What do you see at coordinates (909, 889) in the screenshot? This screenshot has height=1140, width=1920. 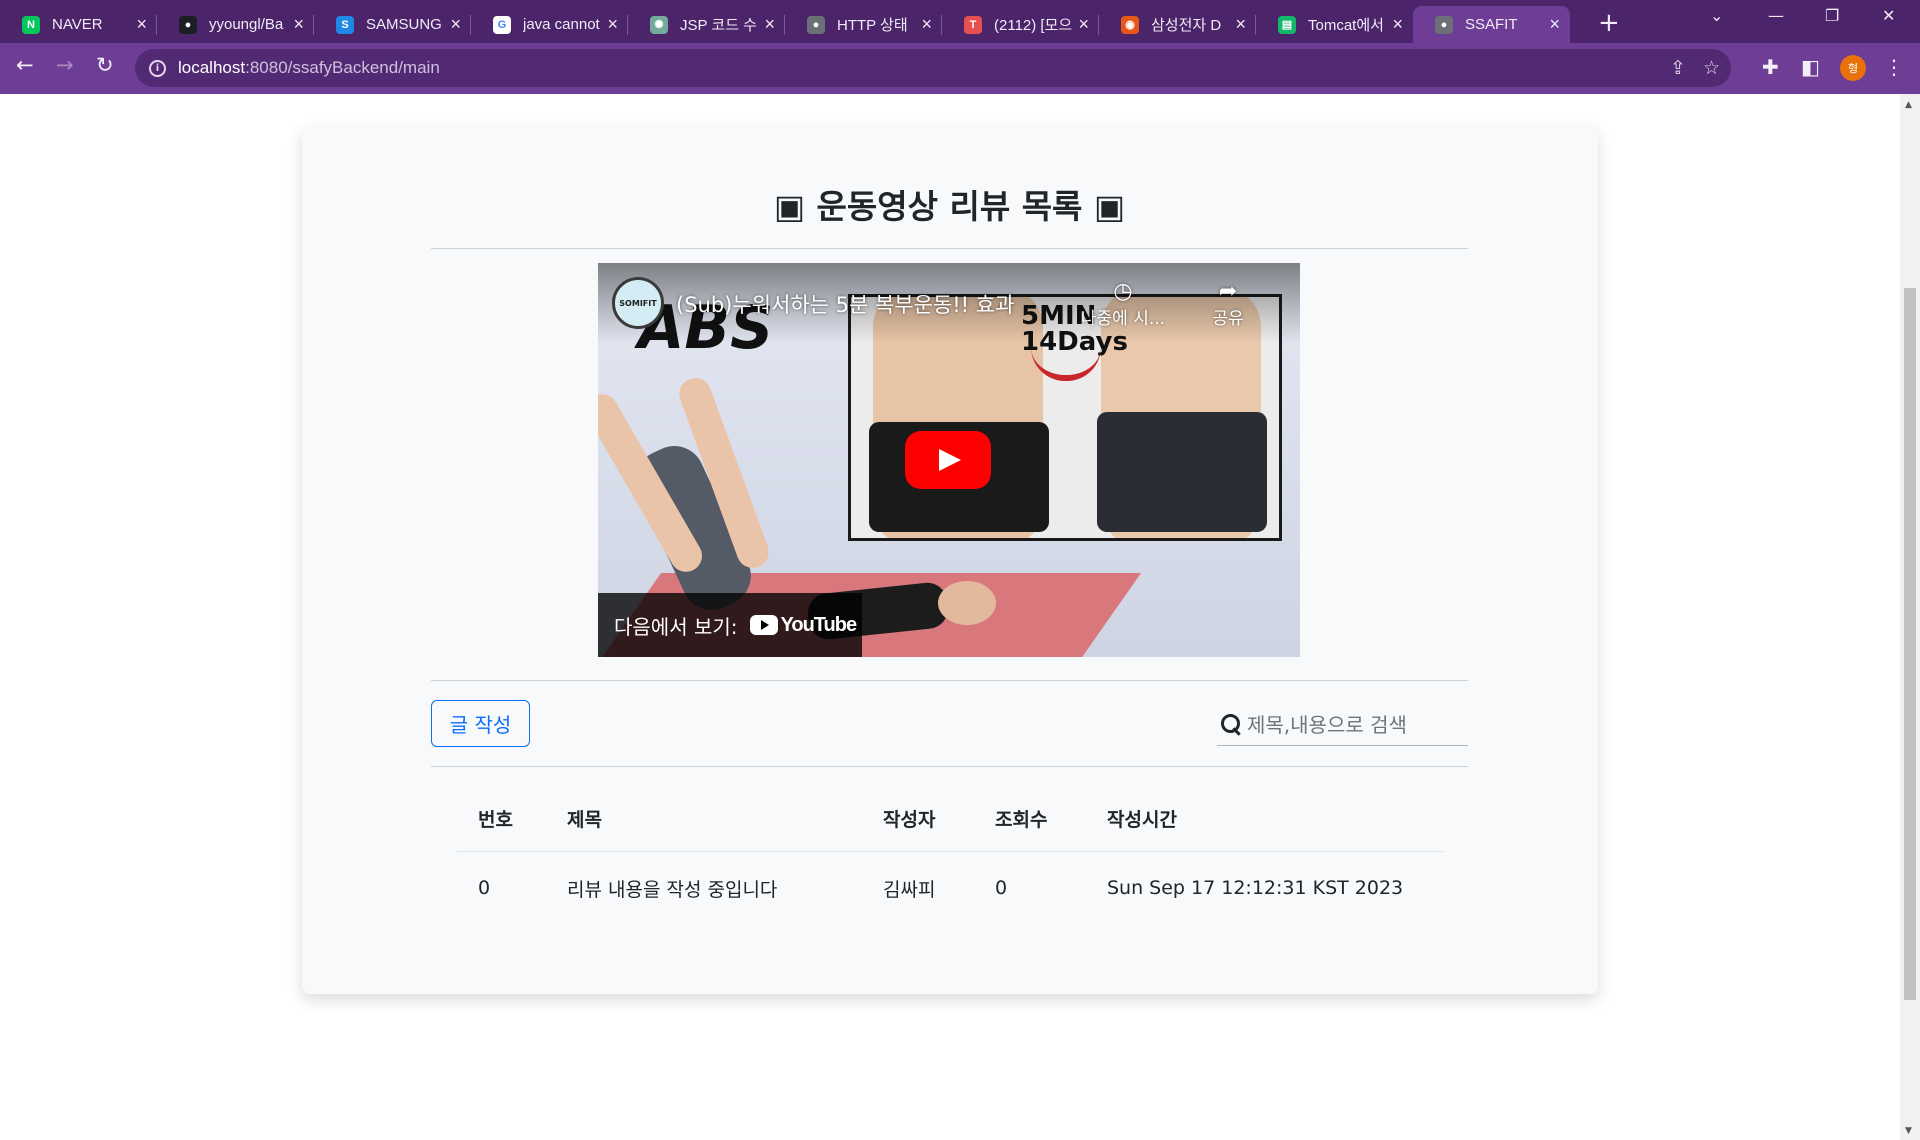 I see `row-writer: 김싸피` at bounding box center [909, 889].